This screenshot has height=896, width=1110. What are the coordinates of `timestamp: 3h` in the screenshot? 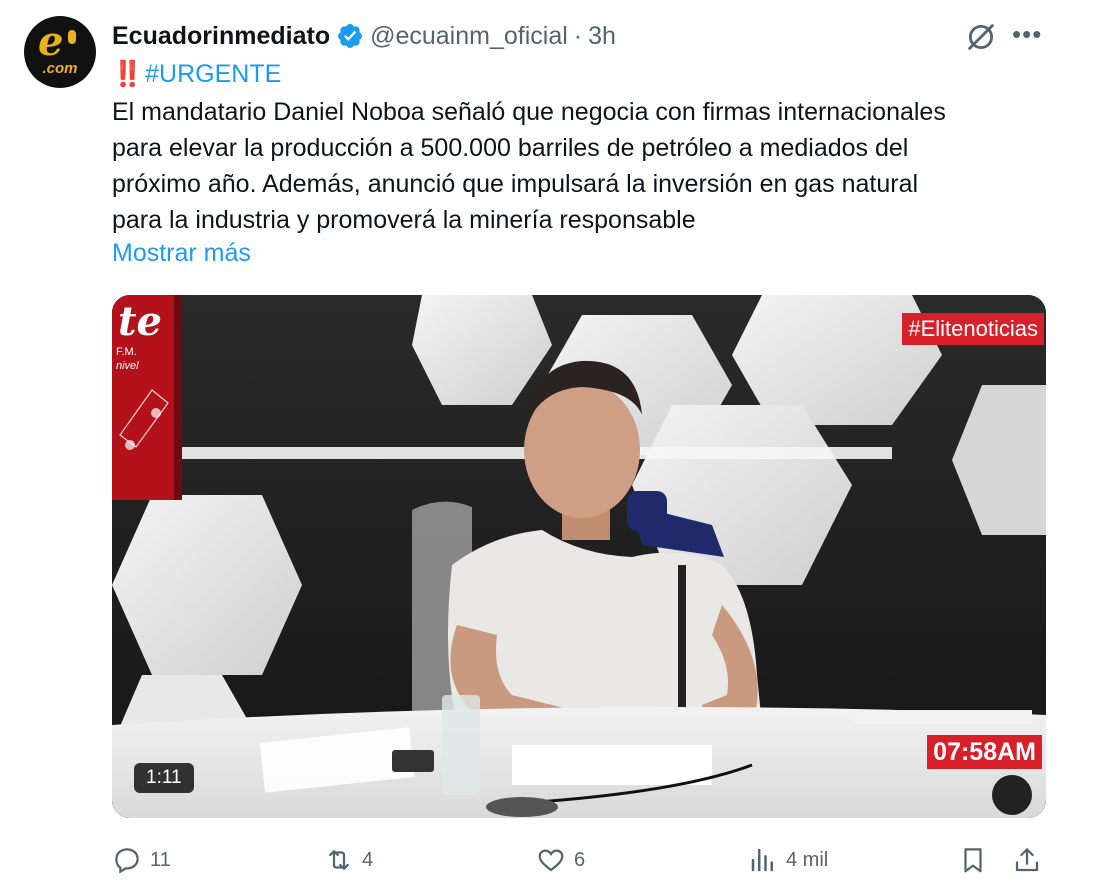 It's located at (602, 36).